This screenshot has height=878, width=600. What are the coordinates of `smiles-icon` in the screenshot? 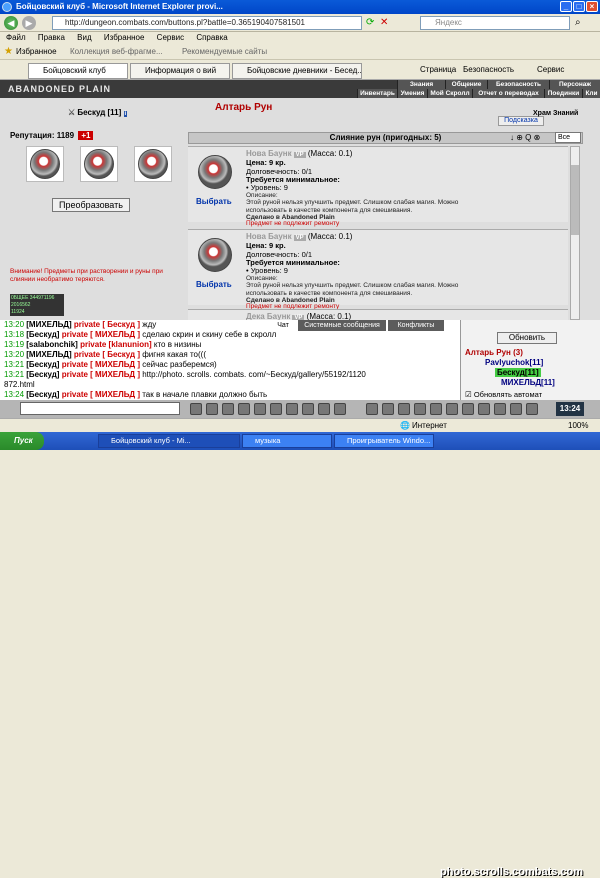 It's located at (228, 409).